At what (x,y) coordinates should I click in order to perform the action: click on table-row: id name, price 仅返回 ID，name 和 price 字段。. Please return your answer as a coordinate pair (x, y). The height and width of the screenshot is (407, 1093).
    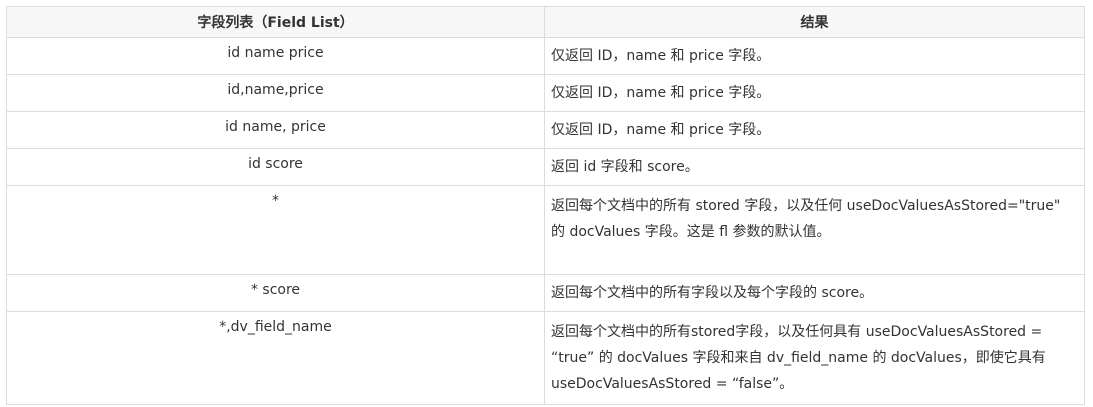
    Looking at the image, I should click on (545, 130).